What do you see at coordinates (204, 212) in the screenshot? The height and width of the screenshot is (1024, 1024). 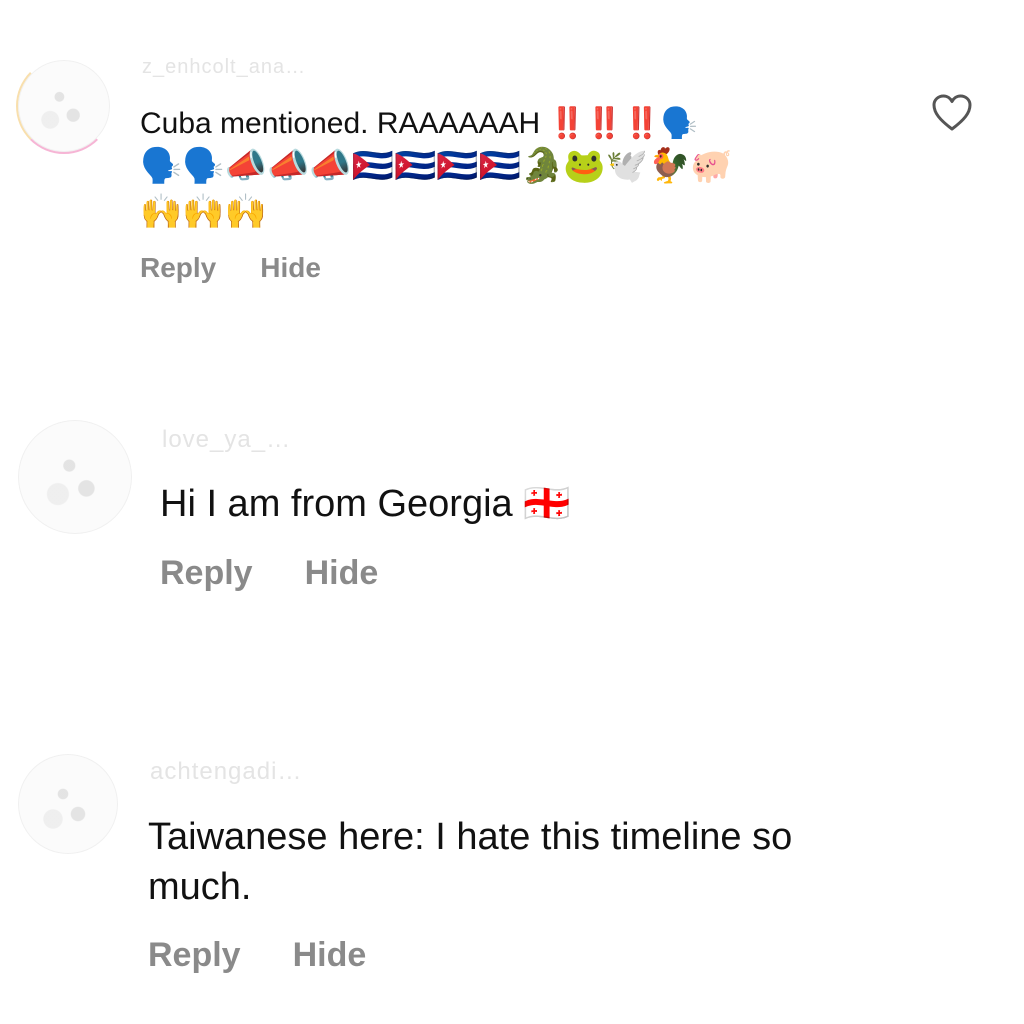 I see `comment-emoji-line: 🙌🙌🙌` at bounding box center [204, 212].